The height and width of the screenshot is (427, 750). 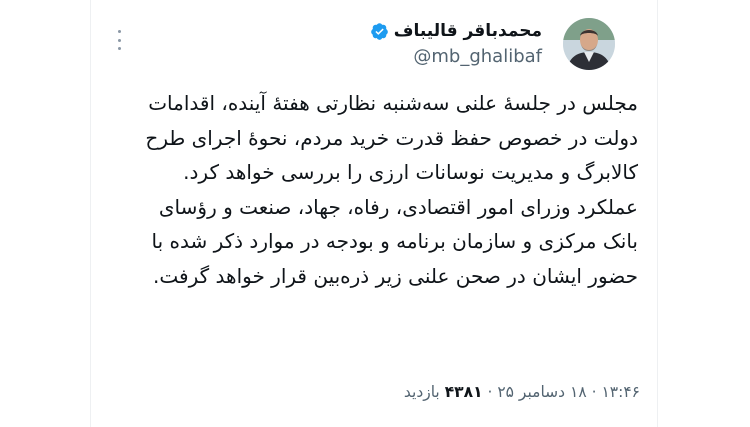 I want to click on avatar-portrait-icon, so click(x=589, y=44).